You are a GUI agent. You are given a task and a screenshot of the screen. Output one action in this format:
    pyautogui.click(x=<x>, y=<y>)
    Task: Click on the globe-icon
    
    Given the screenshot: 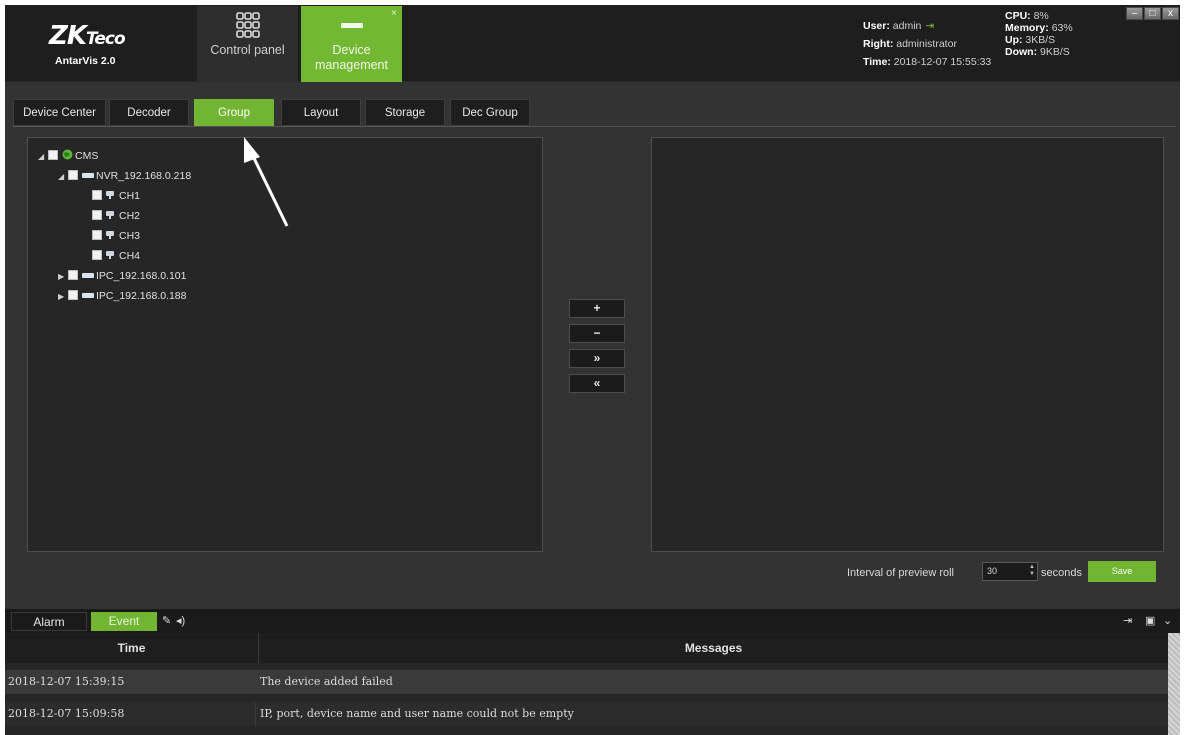 What is the action you would take?
    pyautogui.click(x=67, y=154)
    